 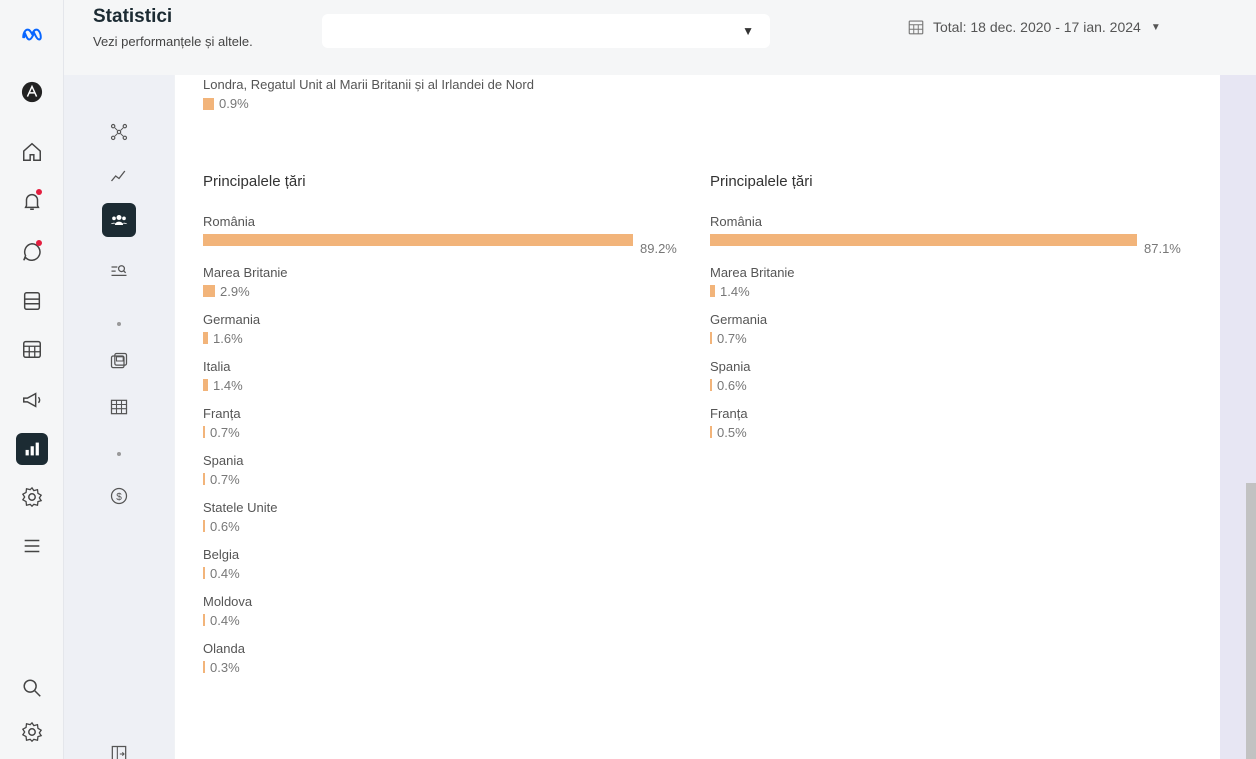 I want to click on city-percent-row: 0.9%, so click(x=368, y=103).